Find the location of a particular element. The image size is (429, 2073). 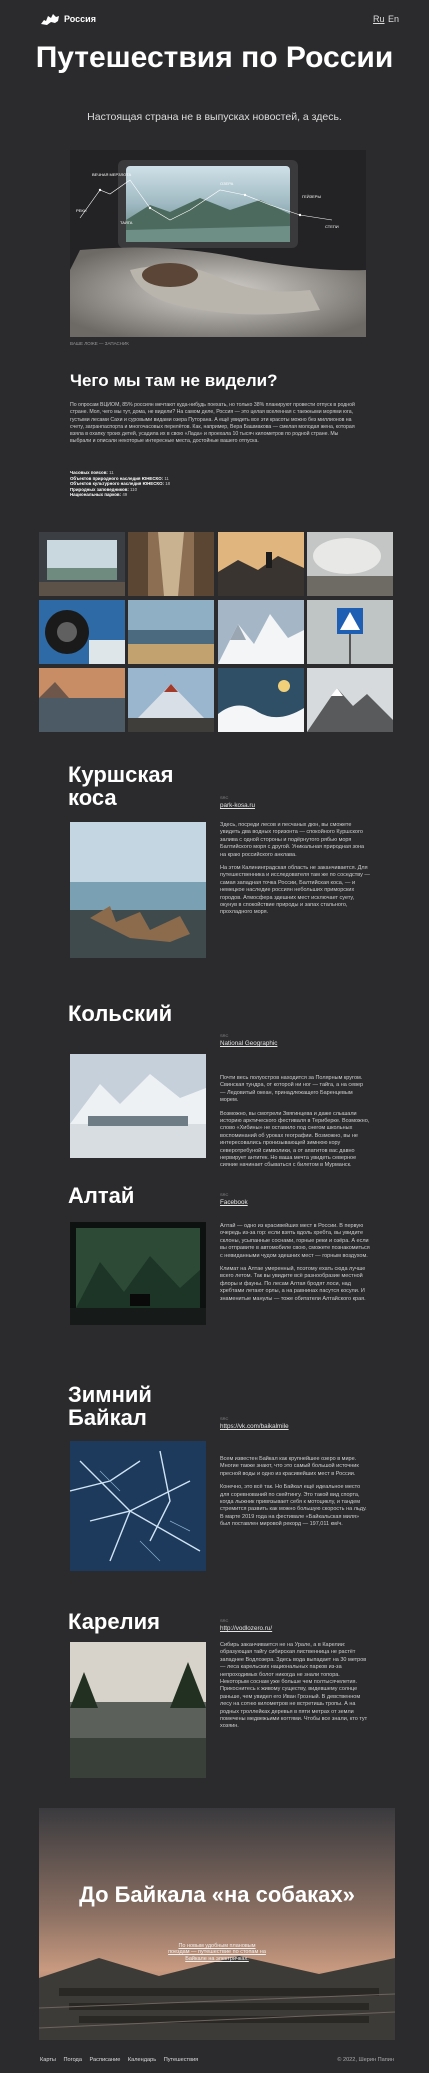

gallery-photo-ice-hills is located at coordinates (260, 700).